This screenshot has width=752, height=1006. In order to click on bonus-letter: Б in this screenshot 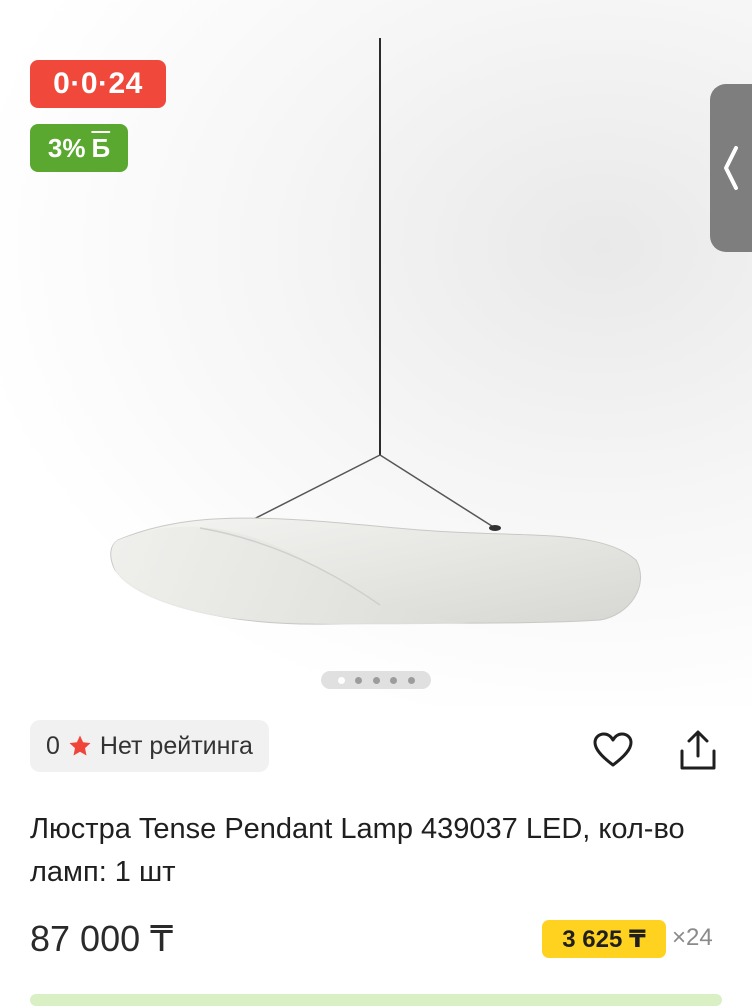, I will do `click(101, 147)`.